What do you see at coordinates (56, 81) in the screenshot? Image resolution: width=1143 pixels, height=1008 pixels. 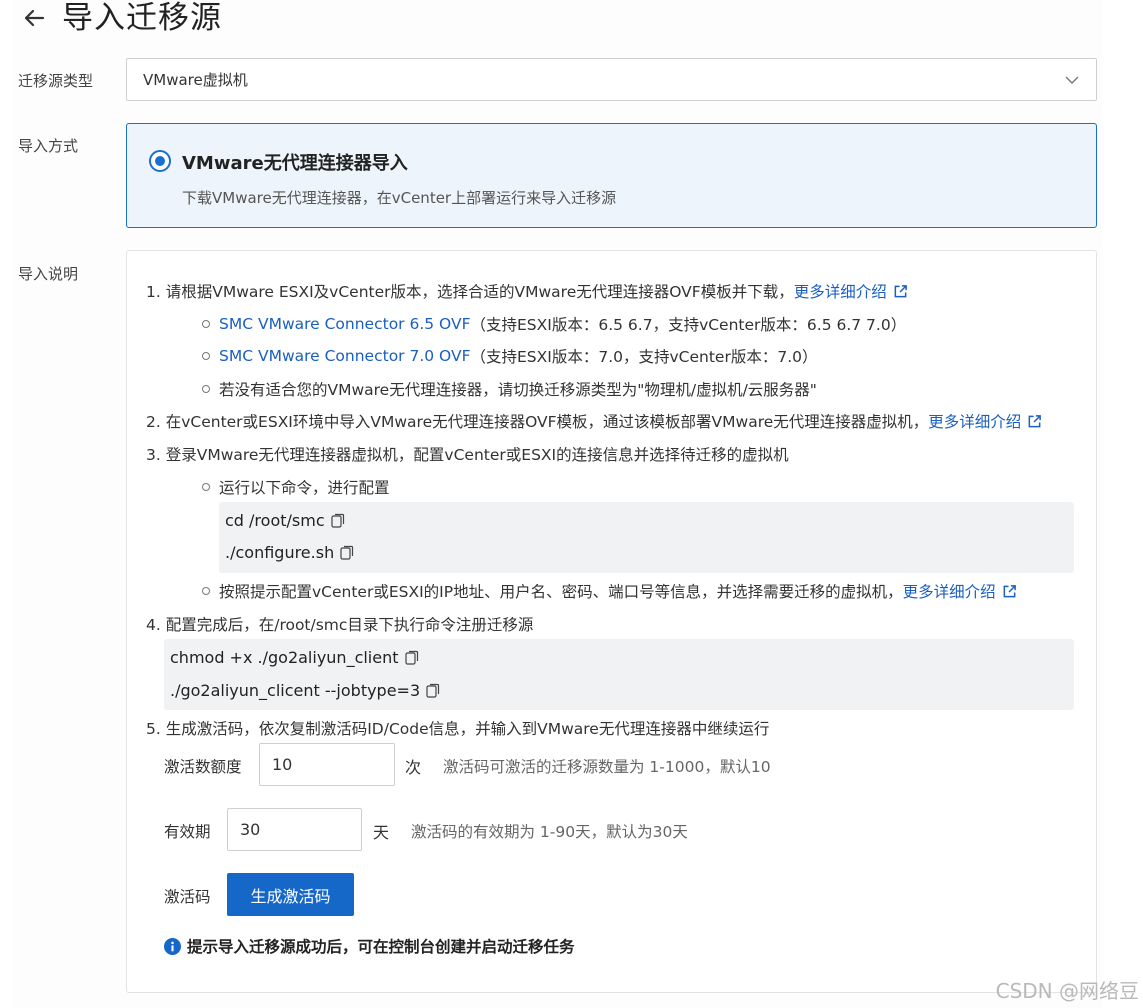 I see `source-type-label: 迁移源类型` at bounding box center [56, 81].